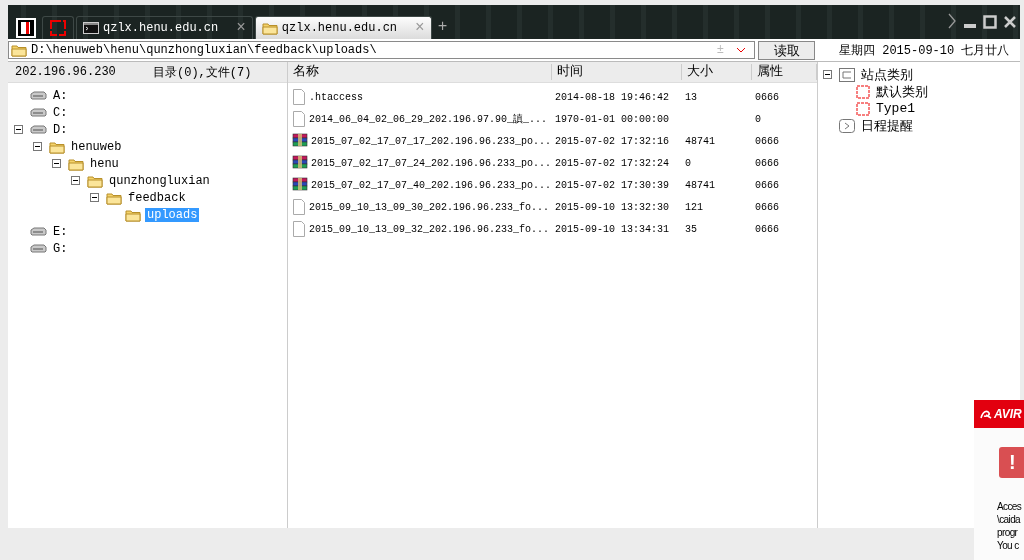 Image resolution: width=1024 pixels, height=560 pixels. Describe the element at coordinates (202, 72) in the screenshot. I see `item-counts: 目录(0),文件(7)` at that location.